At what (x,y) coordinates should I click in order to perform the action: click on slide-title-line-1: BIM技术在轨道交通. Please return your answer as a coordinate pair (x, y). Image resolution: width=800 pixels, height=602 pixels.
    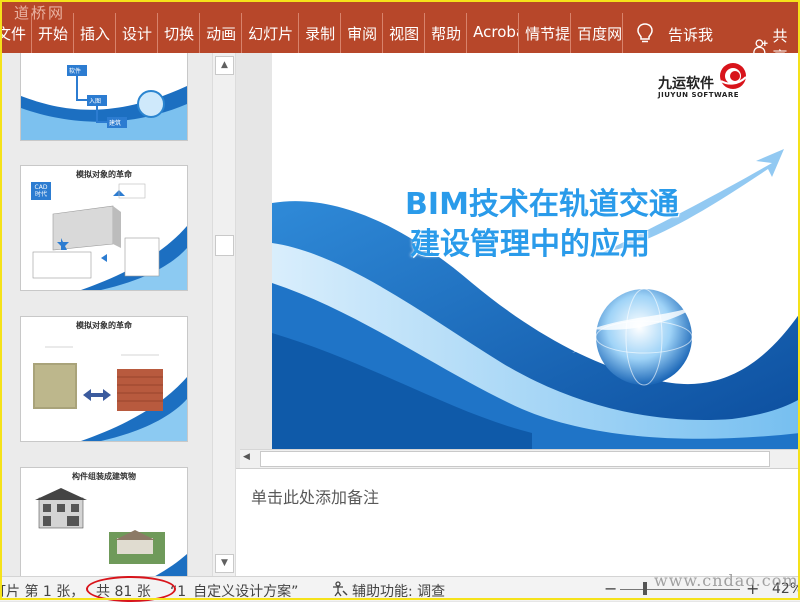
    Looking at the image, I should click on (539, 201).